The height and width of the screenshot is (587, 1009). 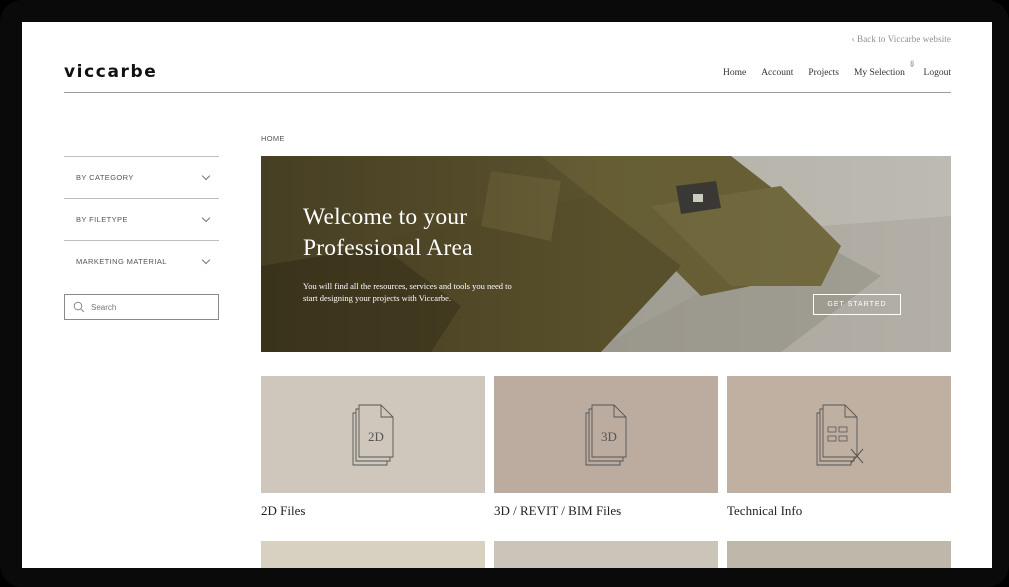 What do you see at coordinates (151, 307) in the screenshot?
I see `search-input` at bounding box center [151, 307].